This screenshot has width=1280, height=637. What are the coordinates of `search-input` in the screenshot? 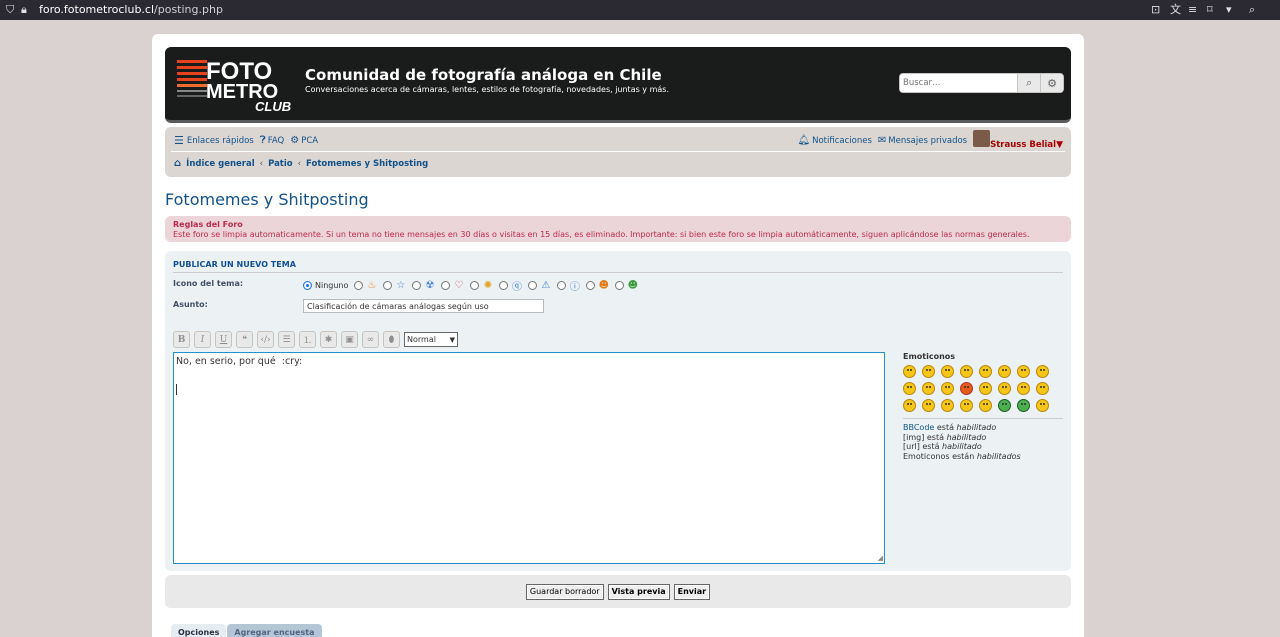 It's located at (959, 83).